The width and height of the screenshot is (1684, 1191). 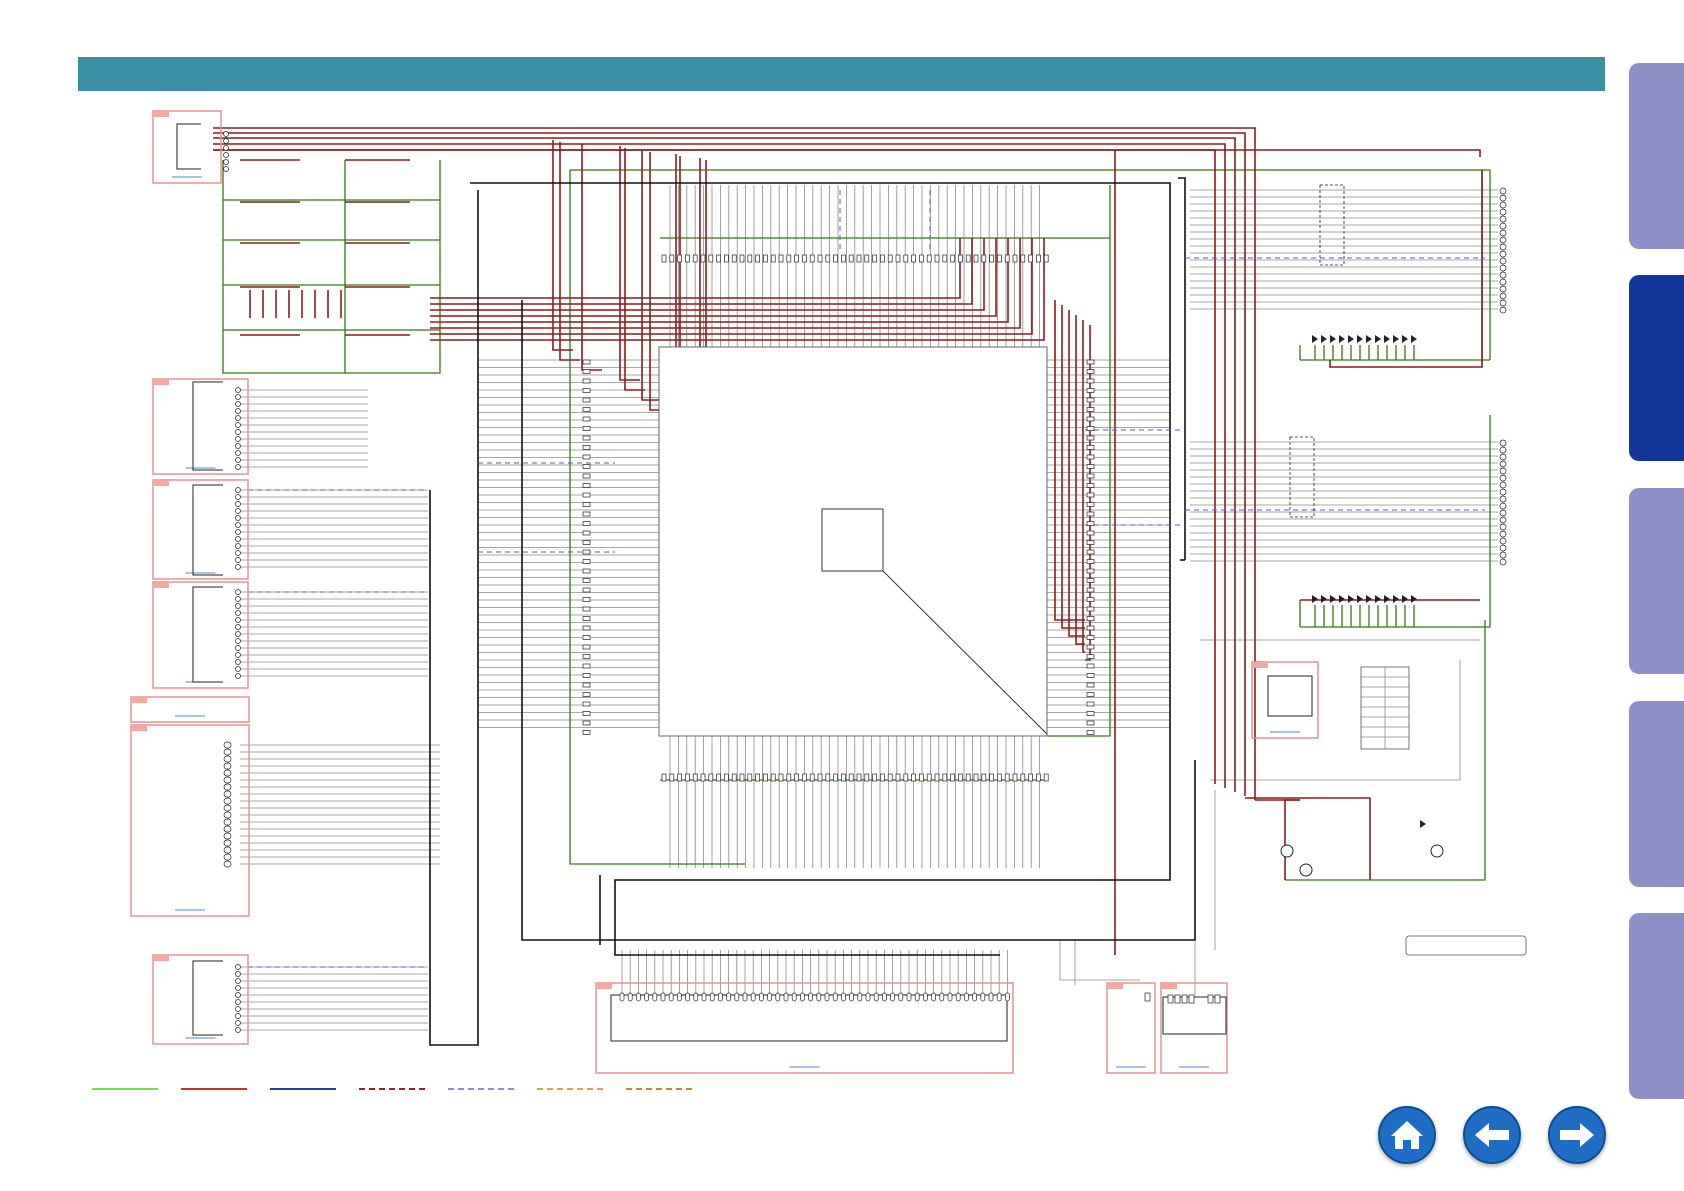 I want to click on back-button, so click(x=1492, y=1135).